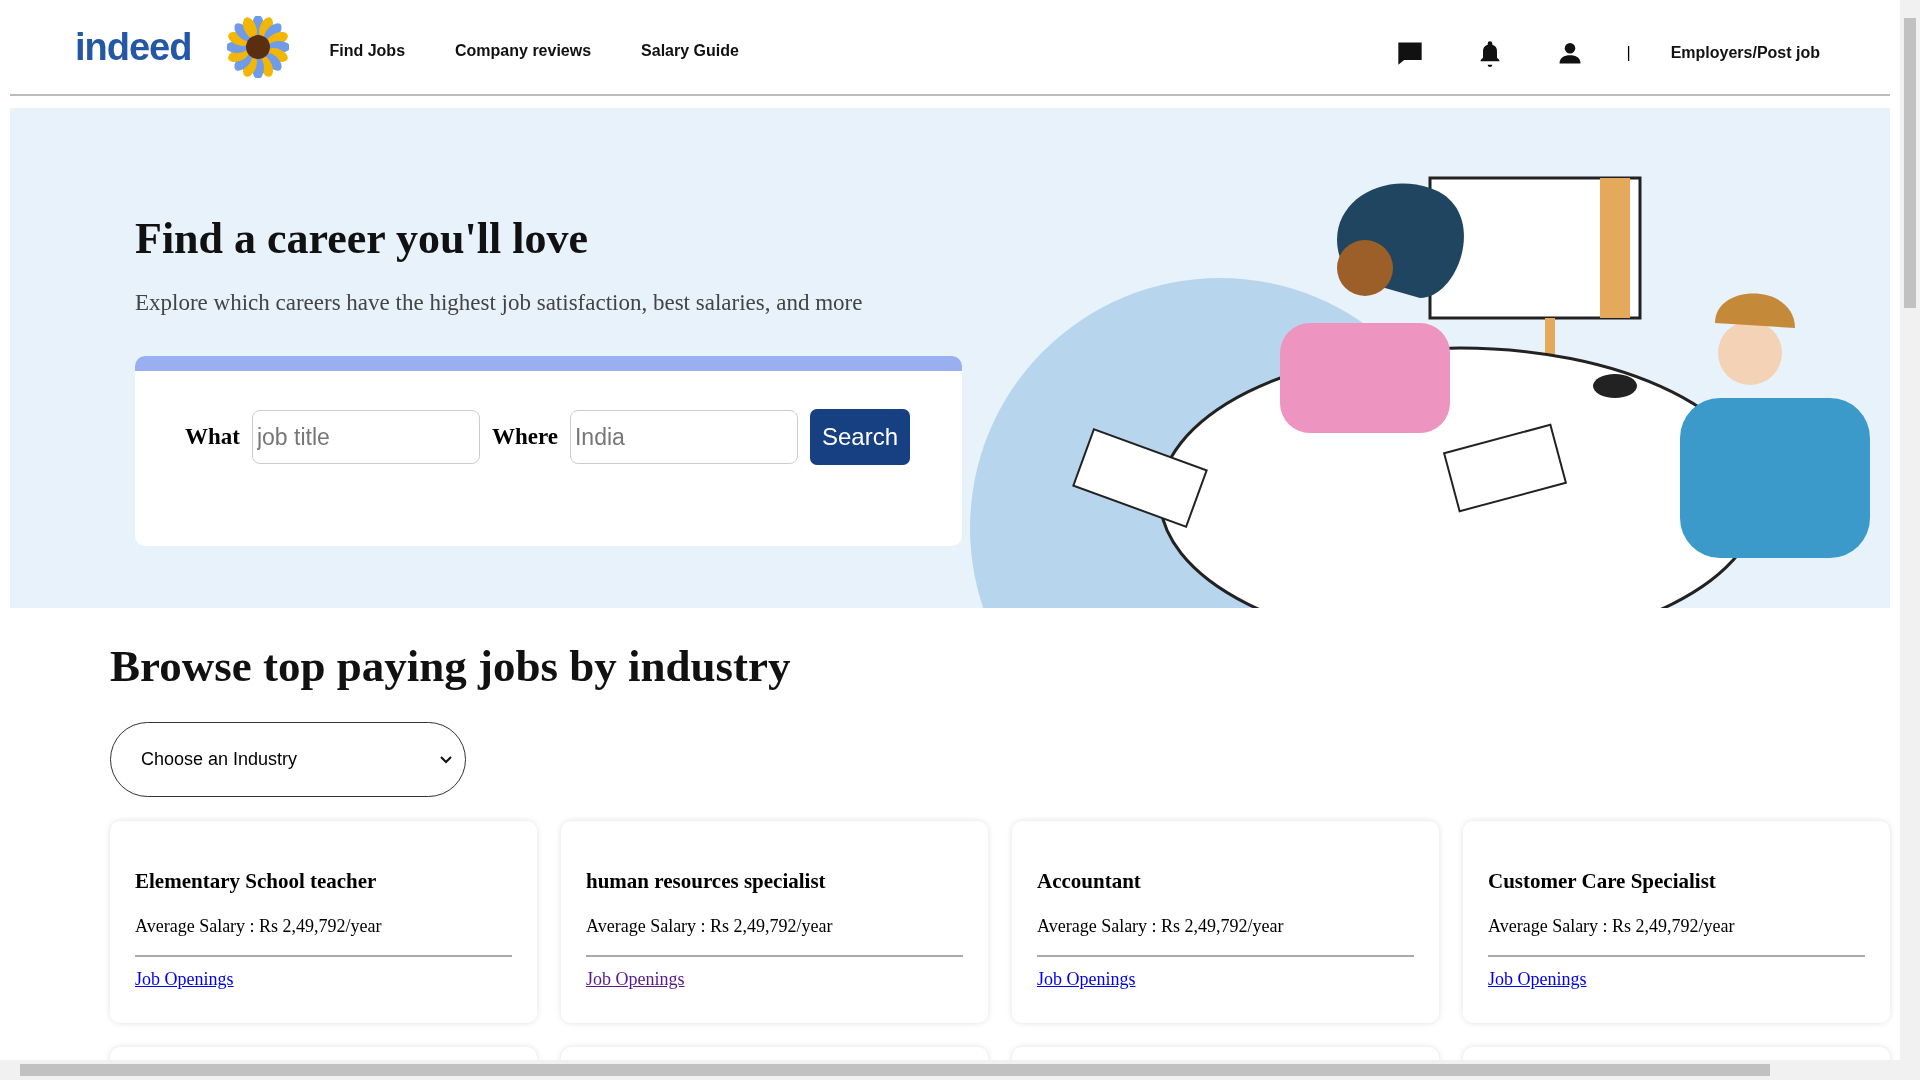 The width and height of the screenshot is (1920, 1080). I want to click on job-title: human resources specialist, so click(706, 881).